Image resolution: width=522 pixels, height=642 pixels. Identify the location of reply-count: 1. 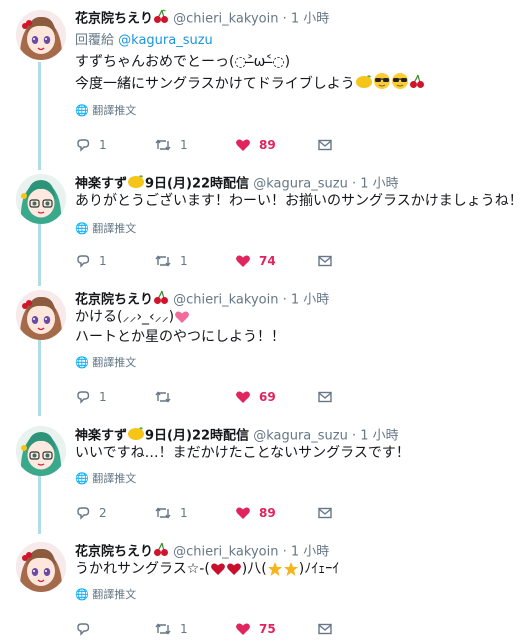
(103, 260).